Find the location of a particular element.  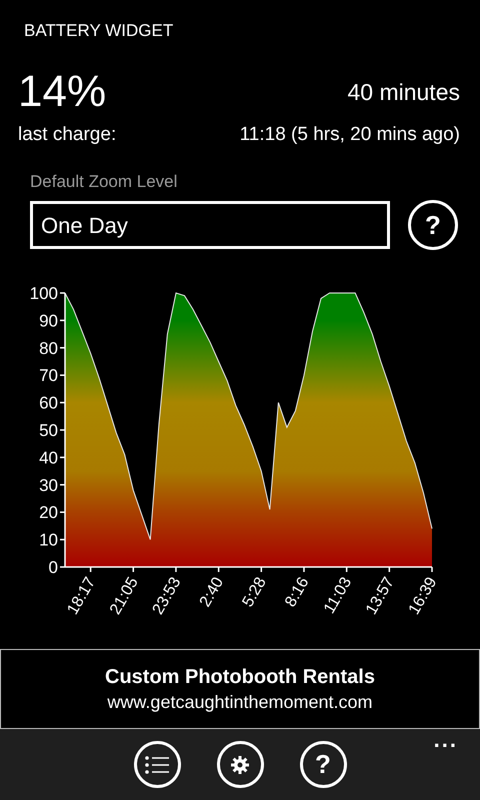

y-tick-label: 10 is located at coordinates (48, 540).